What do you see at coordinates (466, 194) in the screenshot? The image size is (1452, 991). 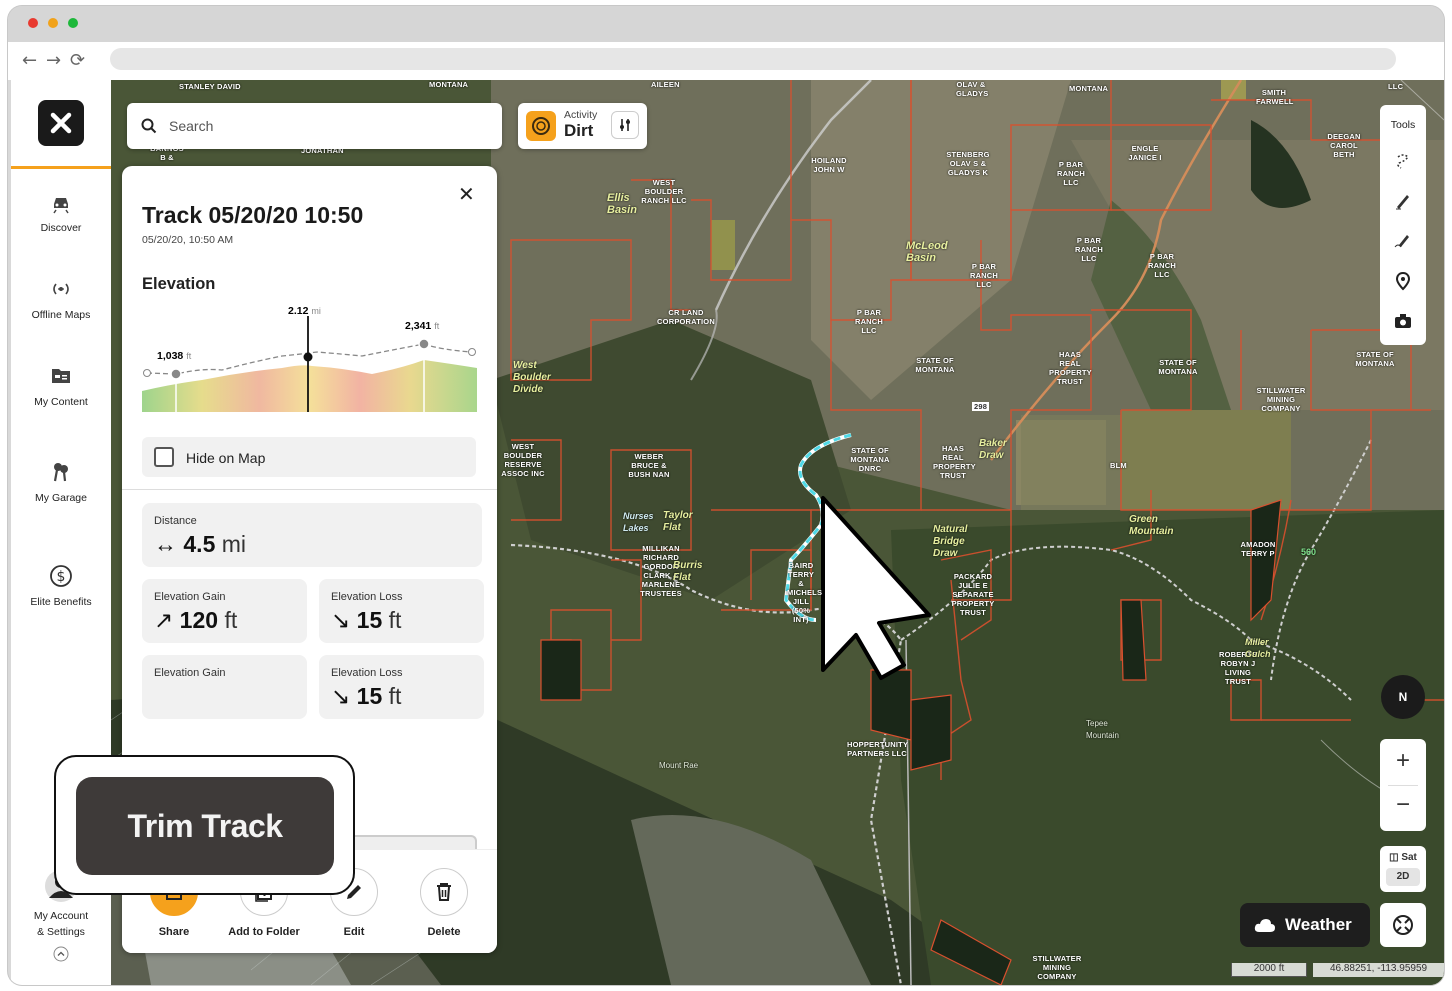 I see `close-icon: ✕` at bounding box center [466, 194].